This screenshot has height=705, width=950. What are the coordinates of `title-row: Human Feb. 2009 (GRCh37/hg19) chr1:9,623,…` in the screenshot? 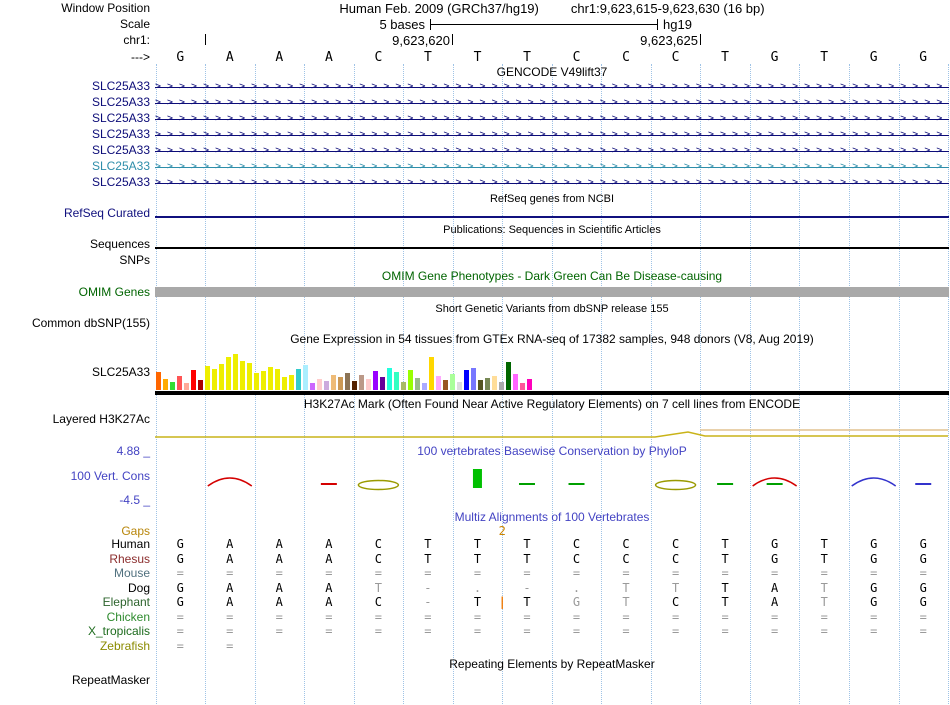 It's located at (552, 9).